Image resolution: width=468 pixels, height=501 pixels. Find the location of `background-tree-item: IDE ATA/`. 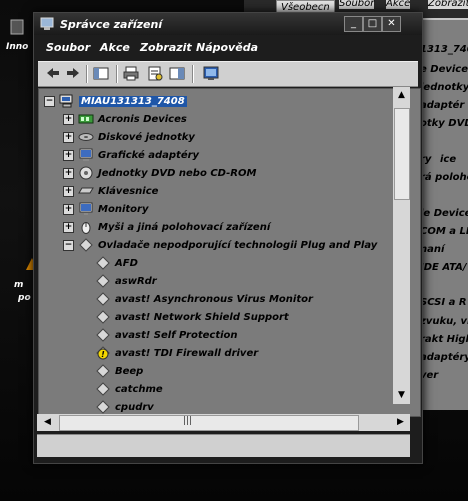

background-tree-item: IDE ATA/ is located at coordinates (443, 267).